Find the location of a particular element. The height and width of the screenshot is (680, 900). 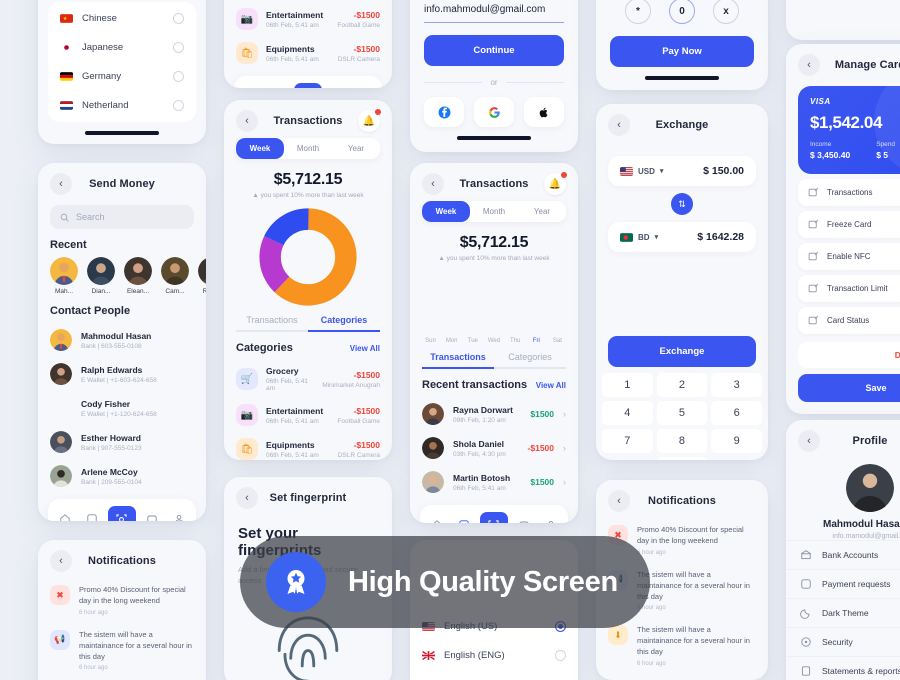

exchange-from-value: $ 150.00 is located at coordinates (723, 171).